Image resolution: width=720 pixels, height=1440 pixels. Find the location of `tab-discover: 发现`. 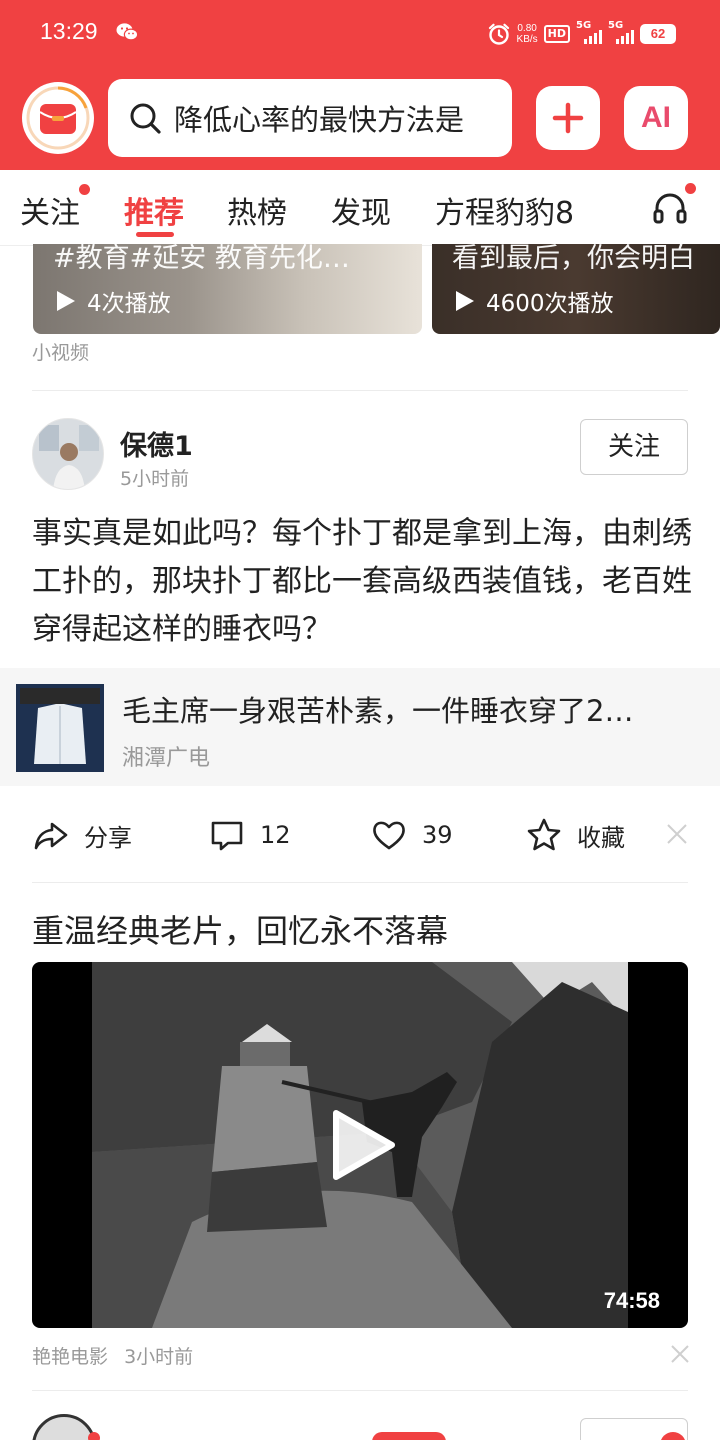

tab-discover: 发现 is located at coordinates (361, 210).